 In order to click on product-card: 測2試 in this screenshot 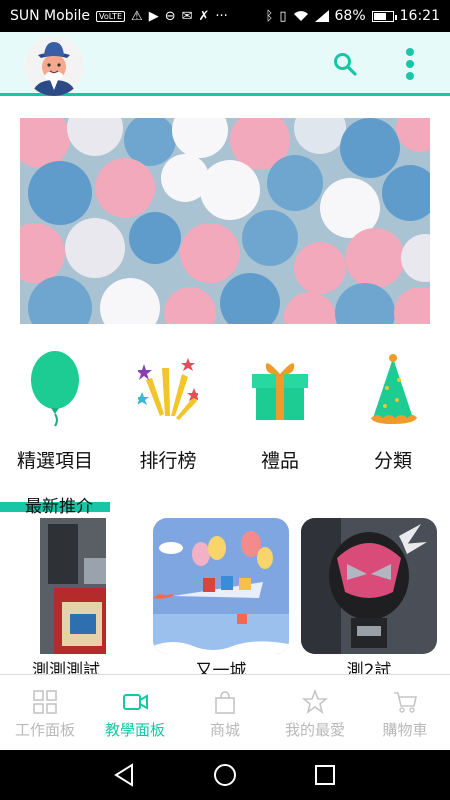, I will do `click(369, 599)`.